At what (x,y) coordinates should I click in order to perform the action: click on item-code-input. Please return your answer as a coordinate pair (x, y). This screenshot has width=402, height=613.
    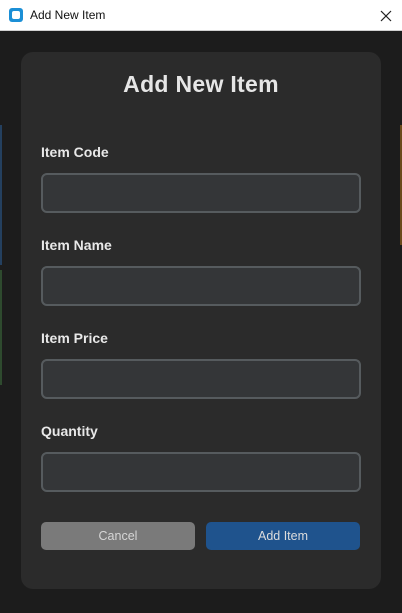
    Looking at the image, I should click on (201, 193).